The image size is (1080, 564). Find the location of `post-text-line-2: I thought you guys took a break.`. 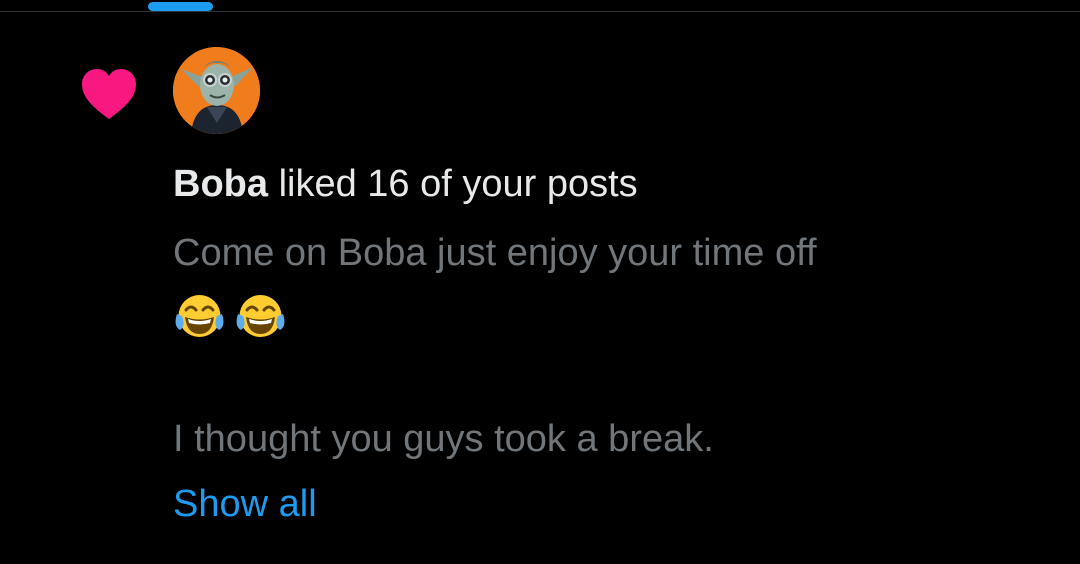

post-text-line-2: I thought you guys took a break. is located at coordinates (443, 439).